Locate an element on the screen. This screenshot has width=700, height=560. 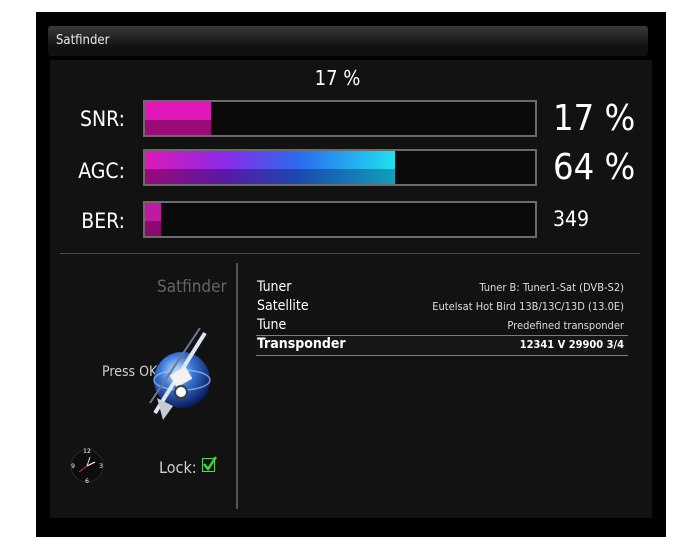
info-key: Tune is located at coordinates (272, 325).